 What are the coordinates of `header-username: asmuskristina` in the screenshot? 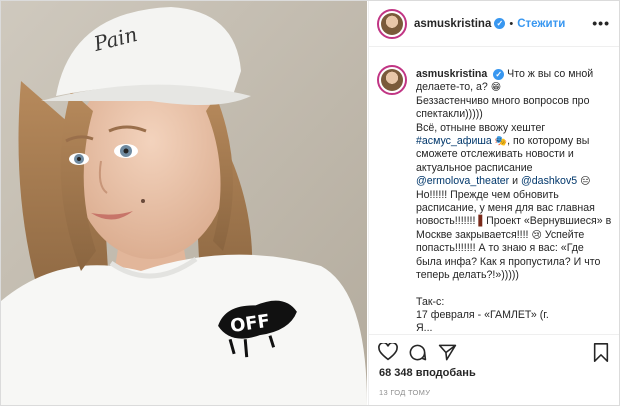 It's located at (452, 24).